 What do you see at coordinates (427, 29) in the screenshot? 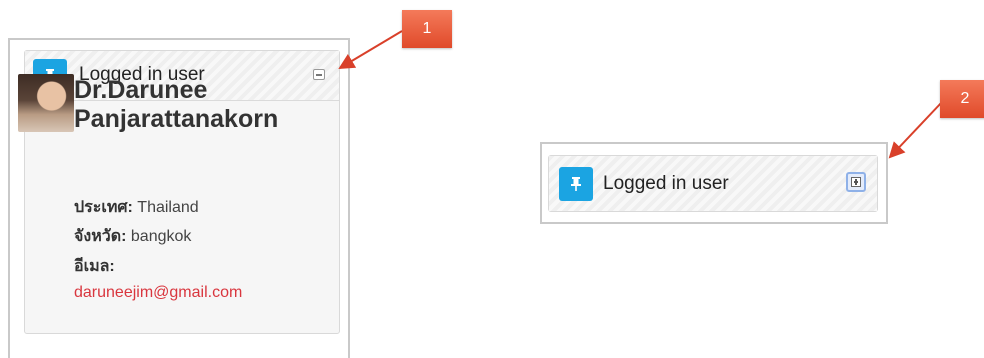
I see `annotation-badge-1: 1` at bounding box center [427, 29].